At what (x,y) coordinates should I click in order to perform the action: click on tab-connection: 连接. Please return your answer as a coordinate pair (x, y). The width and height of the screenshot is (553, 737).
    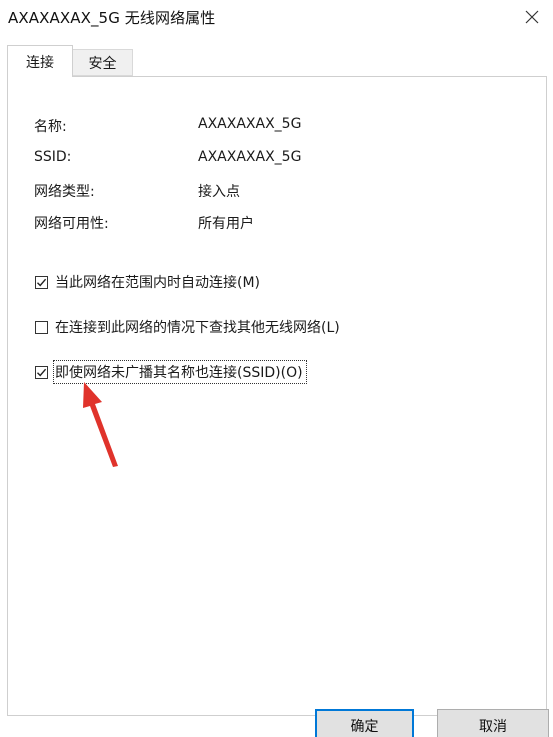
    Looking at the image, I should click on (40, 61).